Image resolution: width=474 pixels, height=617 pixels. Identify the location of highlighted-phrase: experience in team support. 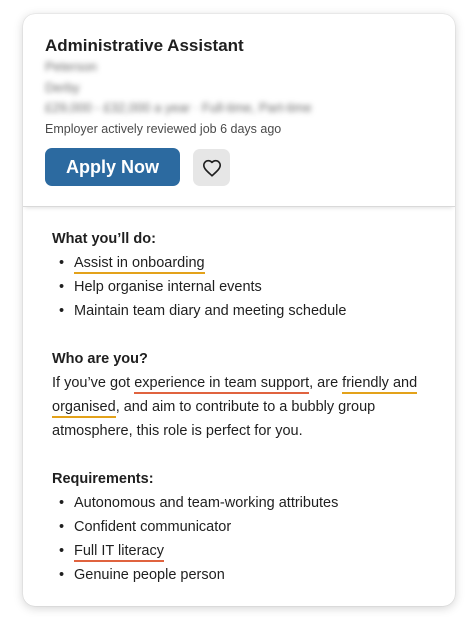
(222, 384).